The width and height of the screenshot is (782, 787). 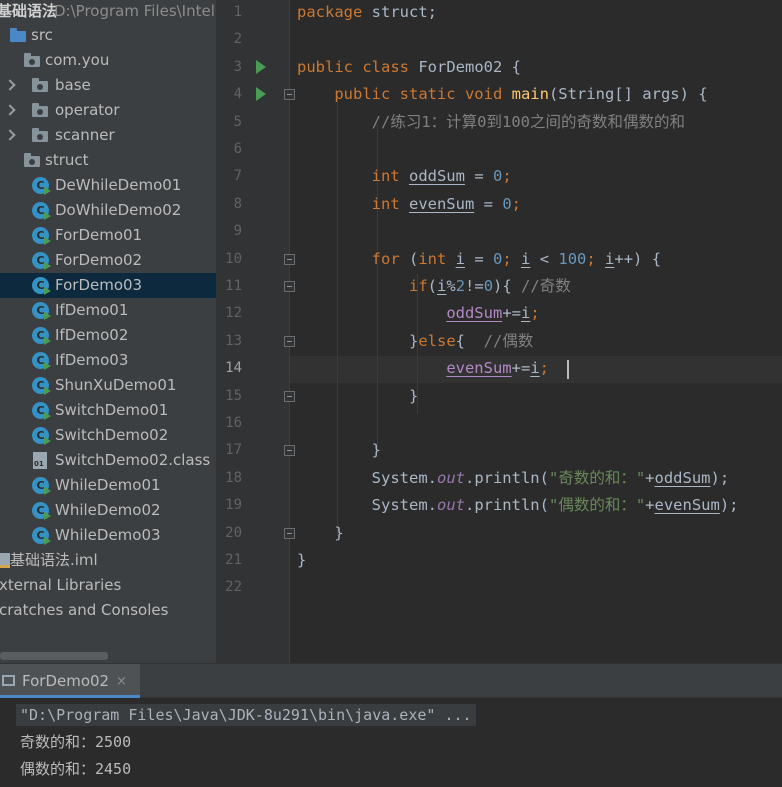 I want to click on code-line: package struct;, so click(x=367, y=13).